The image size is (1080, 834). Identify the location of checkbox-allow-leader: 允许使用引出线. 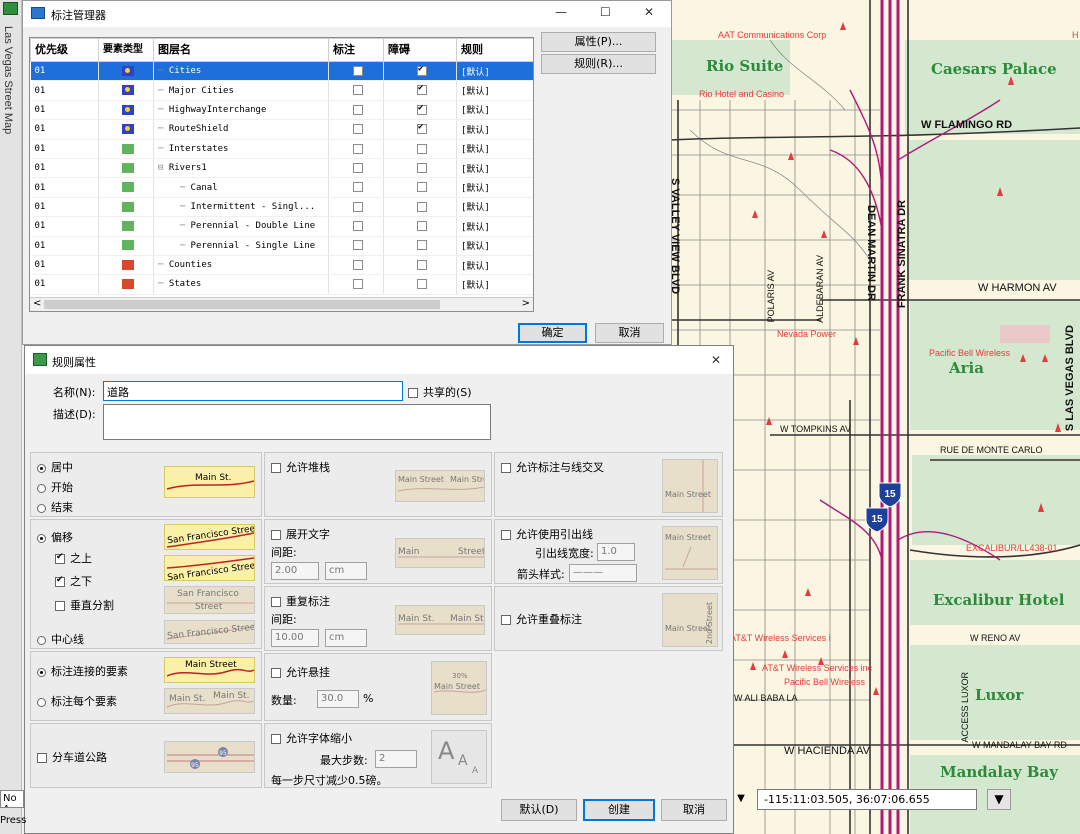
(547, 534).